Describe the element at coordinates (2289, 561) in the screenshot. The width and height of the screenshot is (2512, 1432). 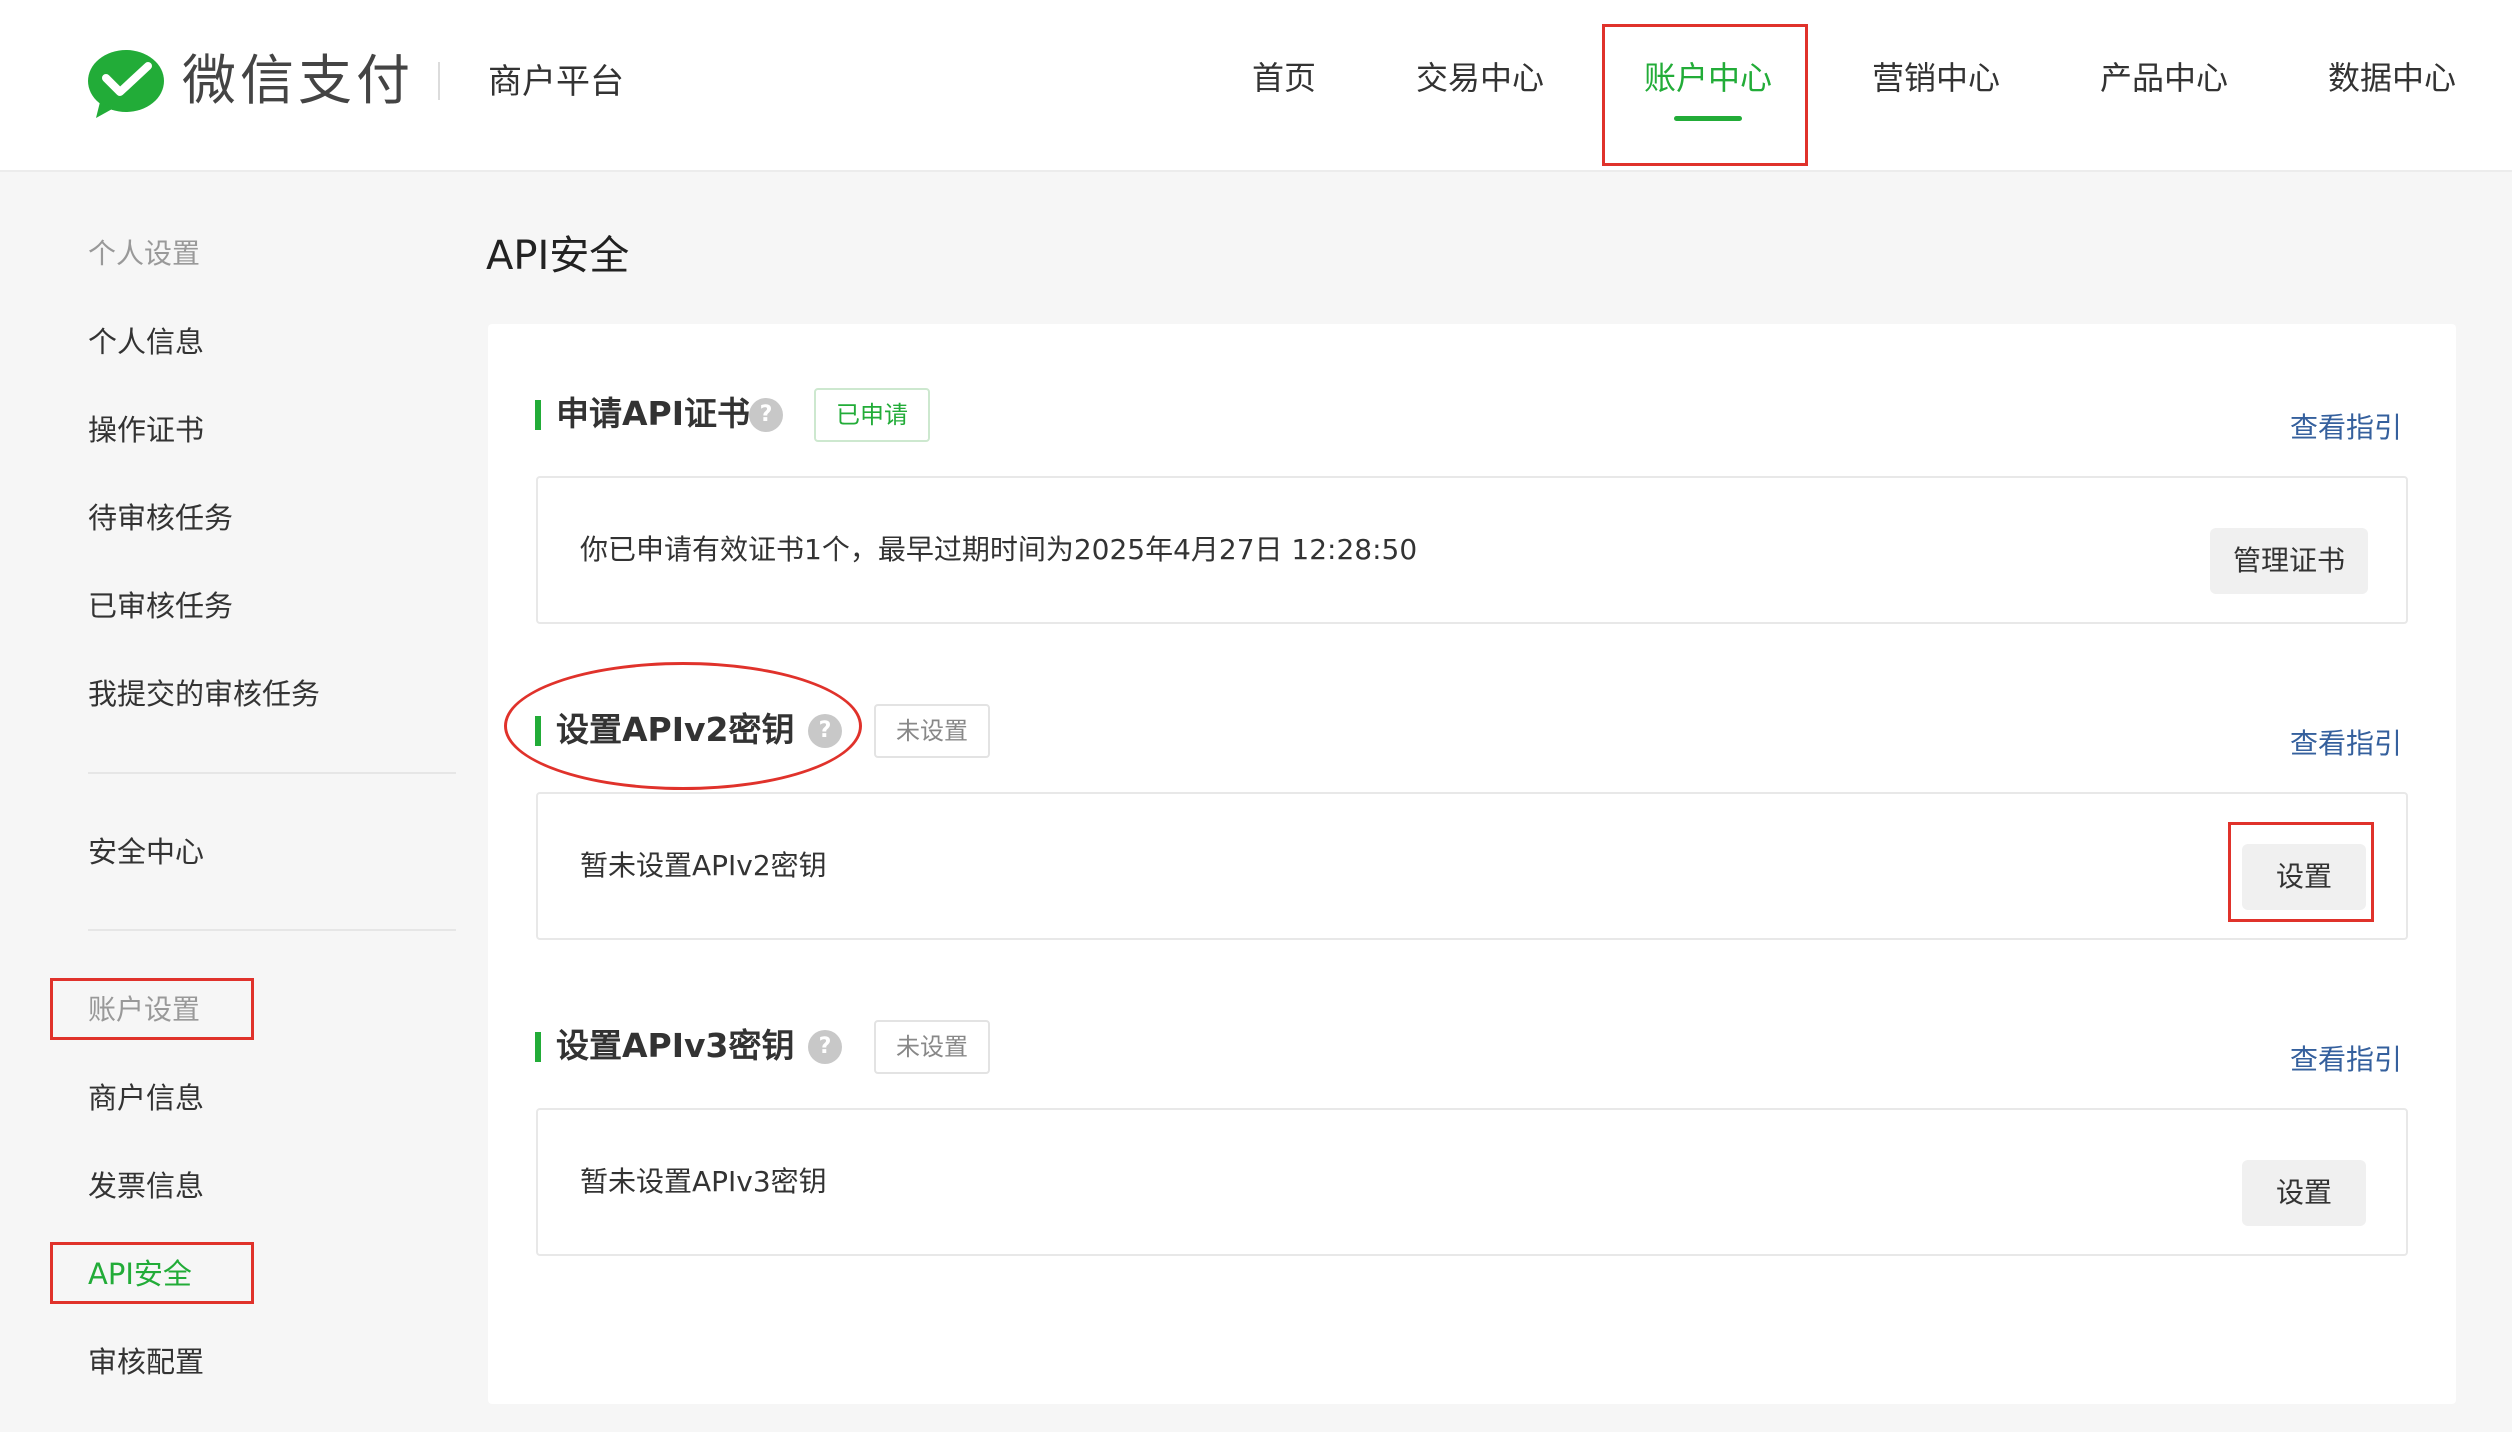
I see `manage-cert-button: 管理证书` at that location.